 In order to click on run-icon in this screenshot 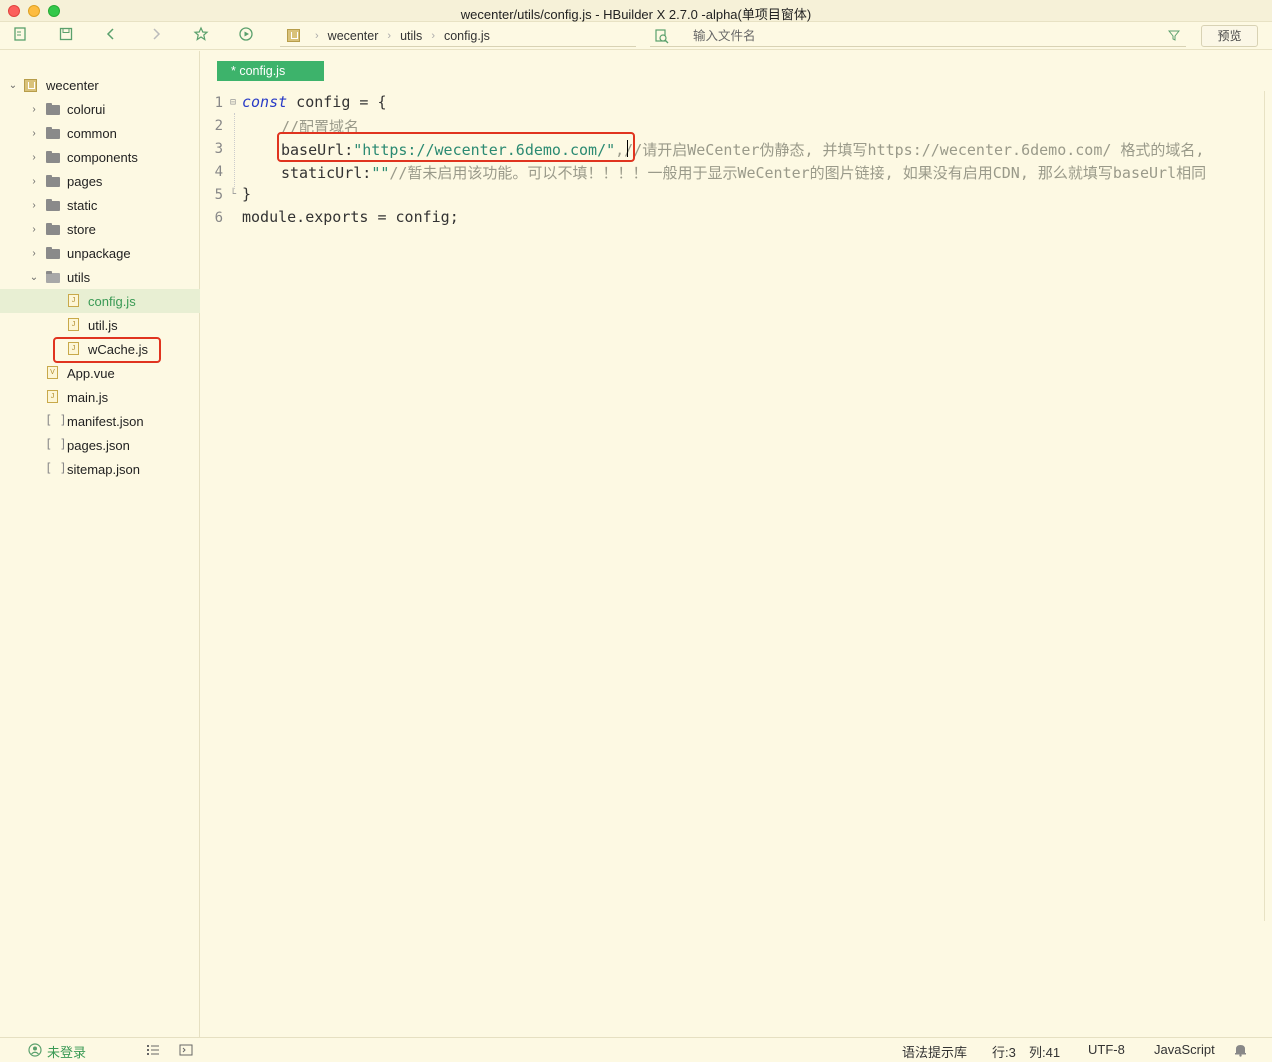, I will do `click(246, 36)`.